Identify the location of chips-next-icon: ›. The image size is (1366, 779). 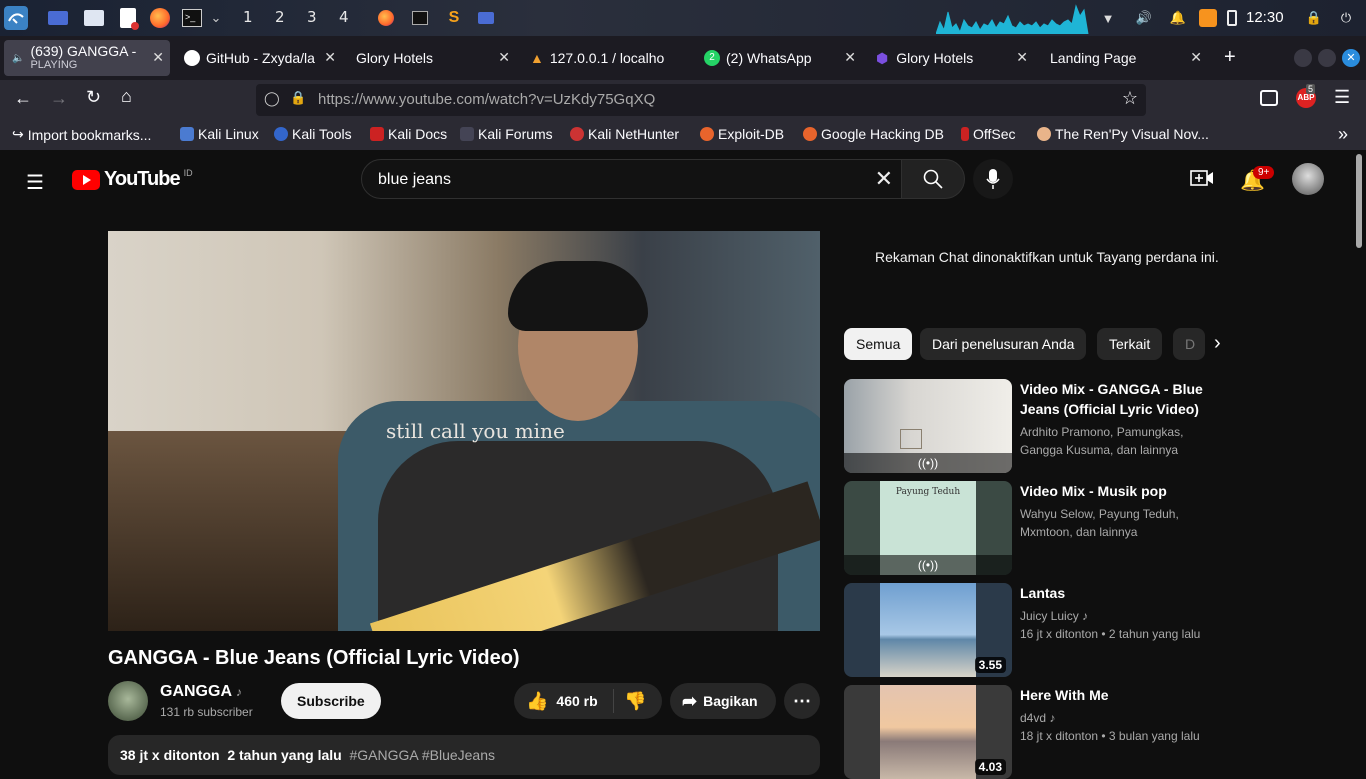
(1215, 343).